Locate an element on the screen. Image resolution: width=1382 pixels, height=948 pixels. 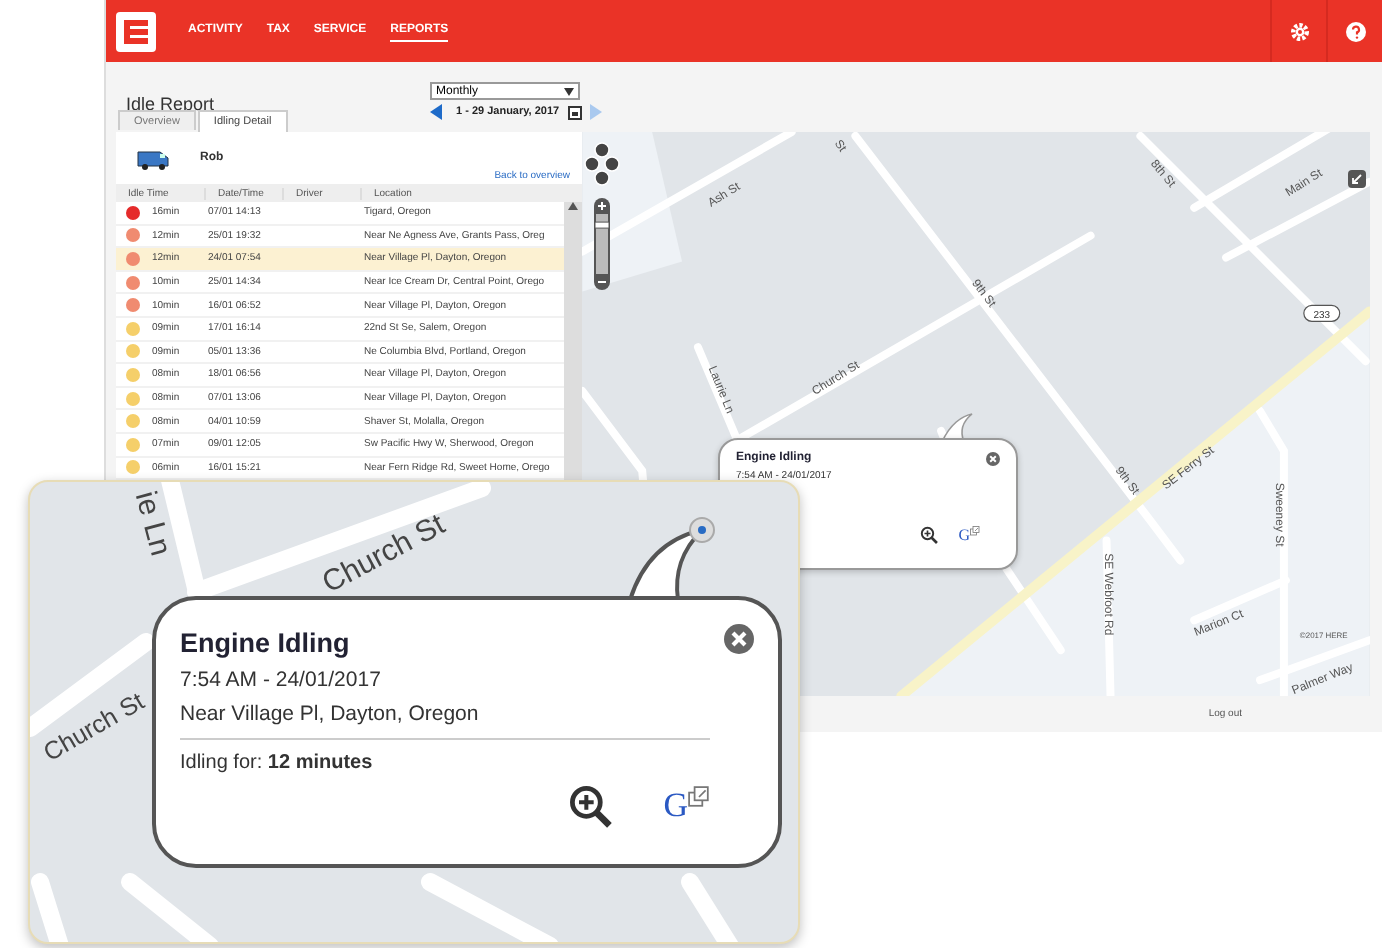
map-marker-icon is located at coordinates (702, 530).